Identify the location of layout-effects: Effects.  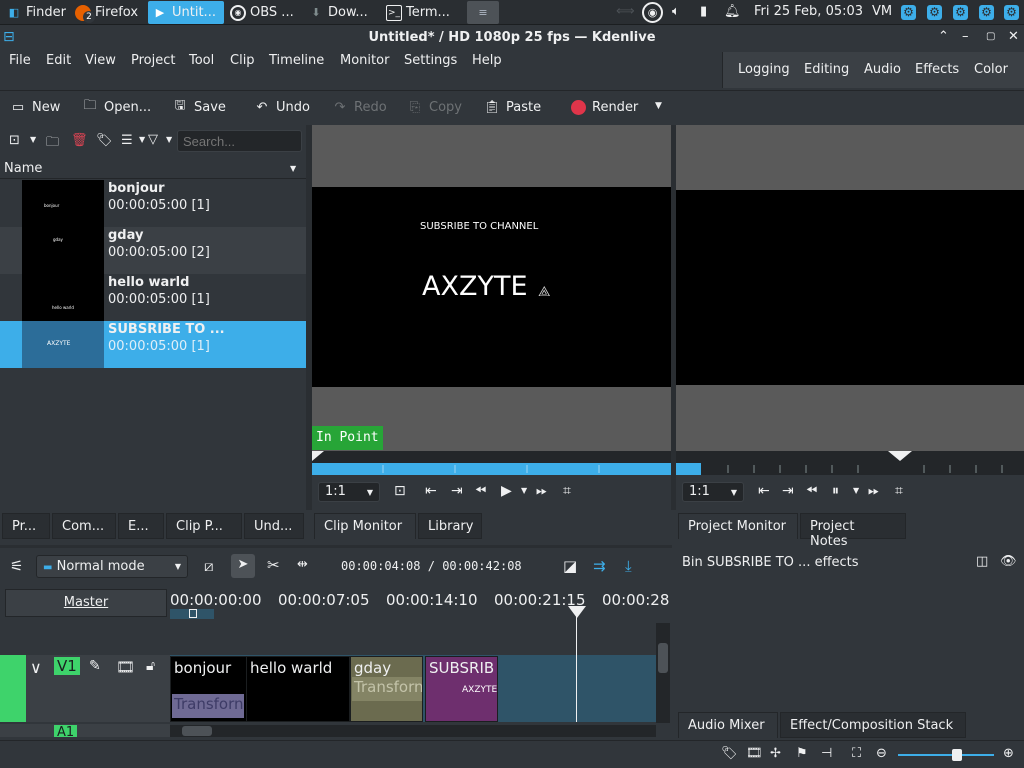
(937, 69).